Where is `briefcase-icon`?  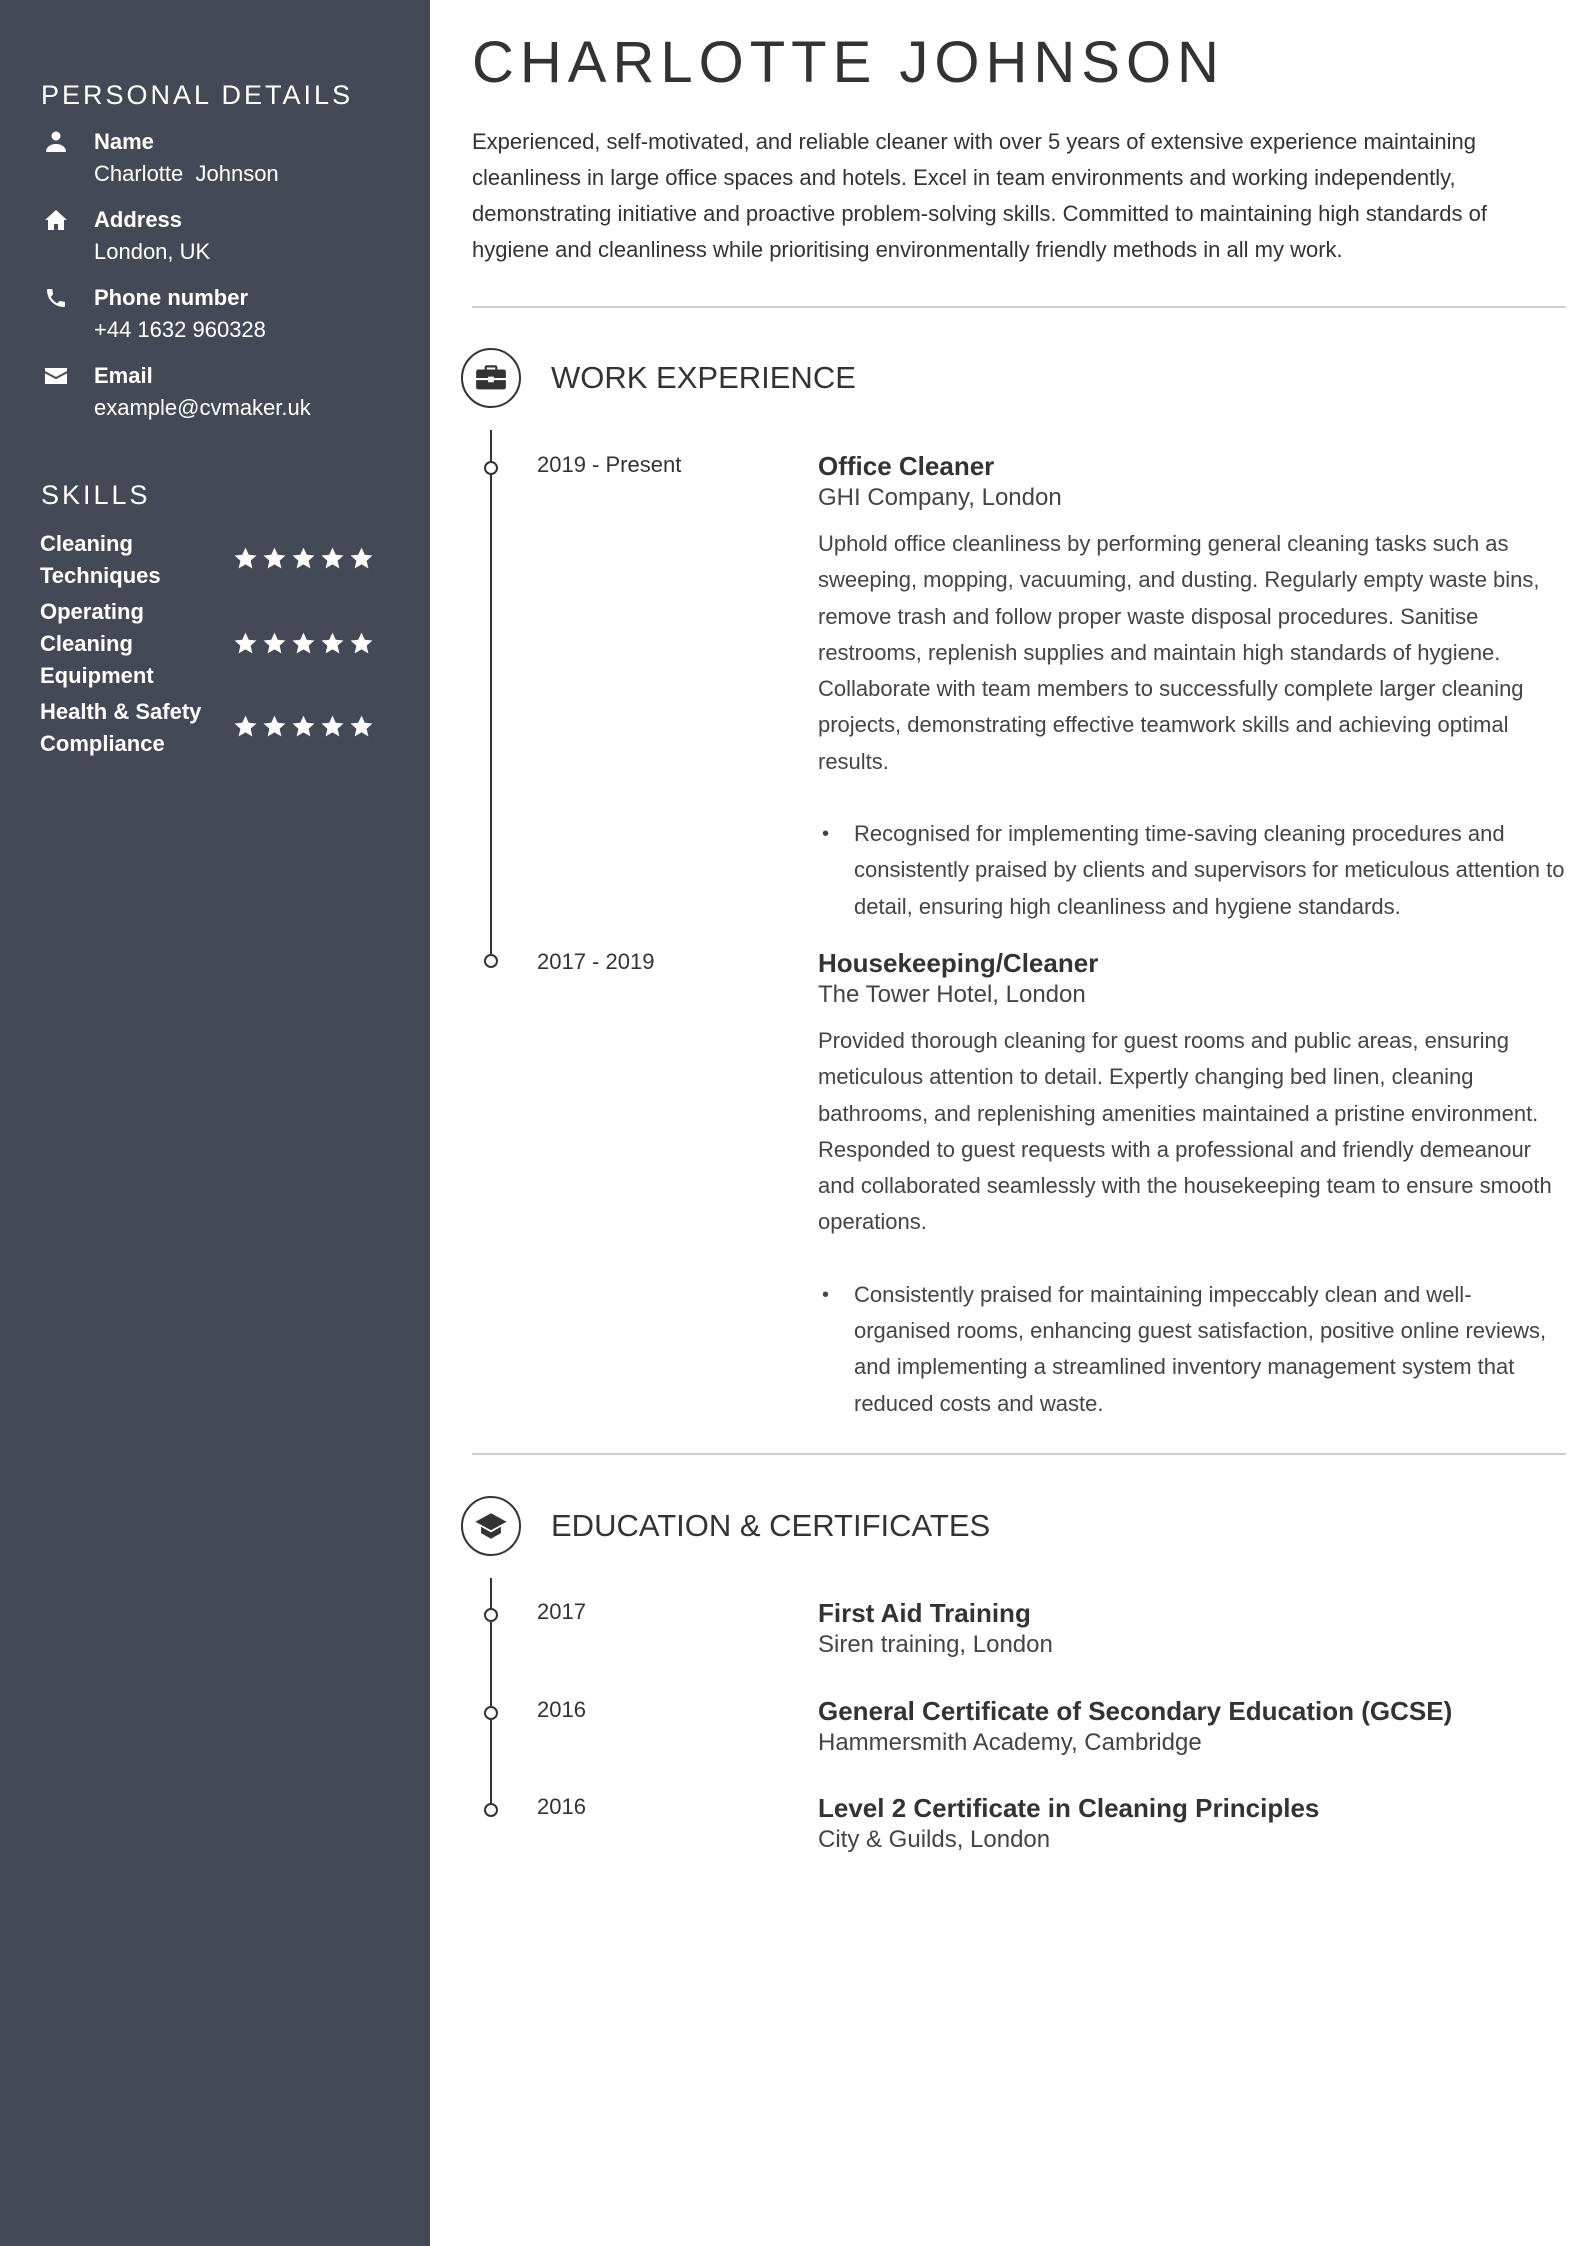 briefcase-icon is located at coordinates (491, 378).